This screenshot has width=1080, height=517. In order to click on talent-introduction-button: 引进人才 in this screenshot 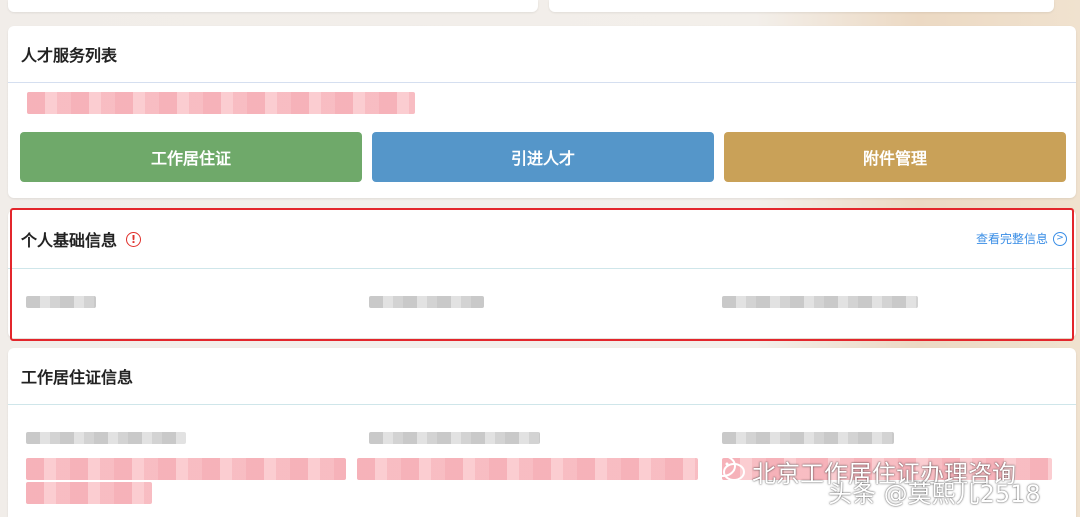, I will do `click(543, 157)`.